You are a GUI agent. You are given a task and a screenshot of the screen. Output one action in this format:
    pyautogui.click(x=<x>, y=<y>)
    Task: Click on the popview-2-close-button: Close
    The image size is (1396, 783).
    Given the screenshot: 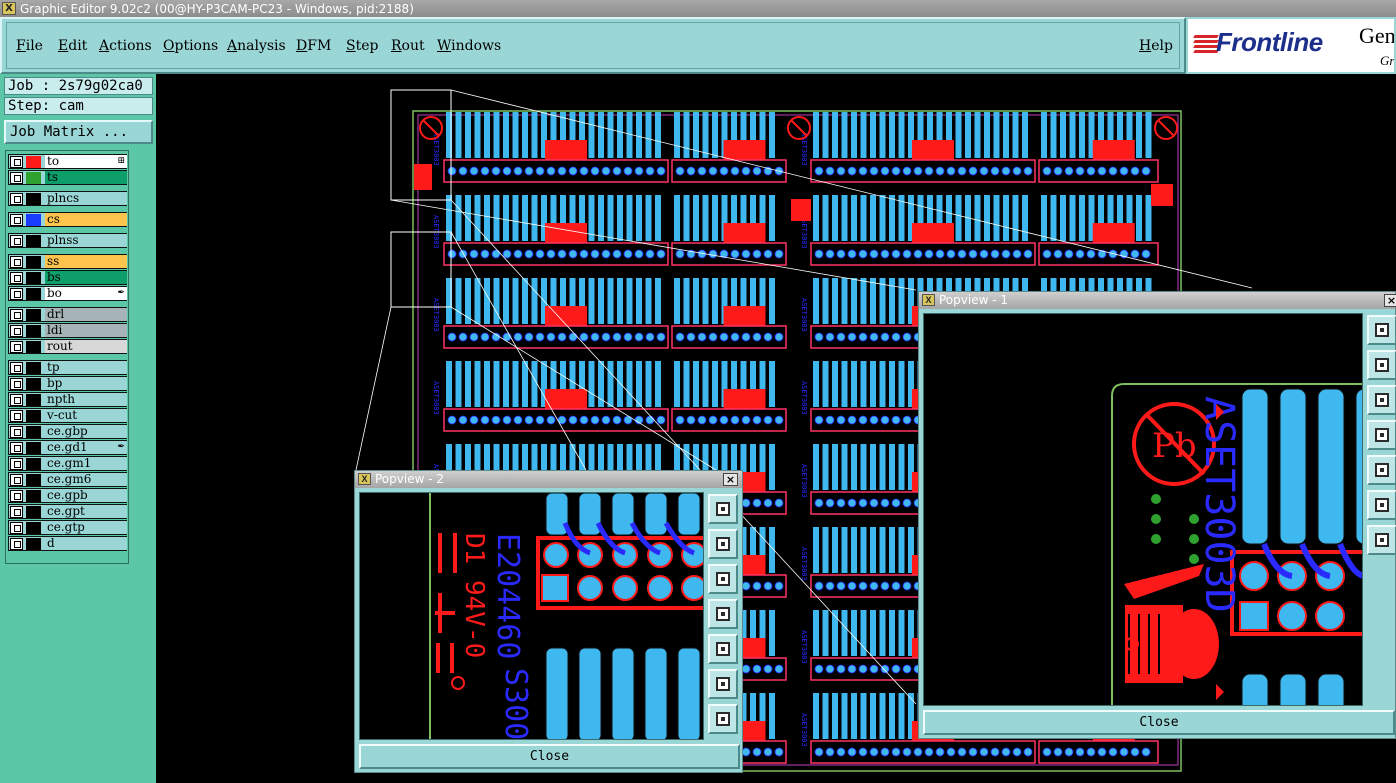 What is the action you would take?
    pyautogui.click(x=549, y=756)
    